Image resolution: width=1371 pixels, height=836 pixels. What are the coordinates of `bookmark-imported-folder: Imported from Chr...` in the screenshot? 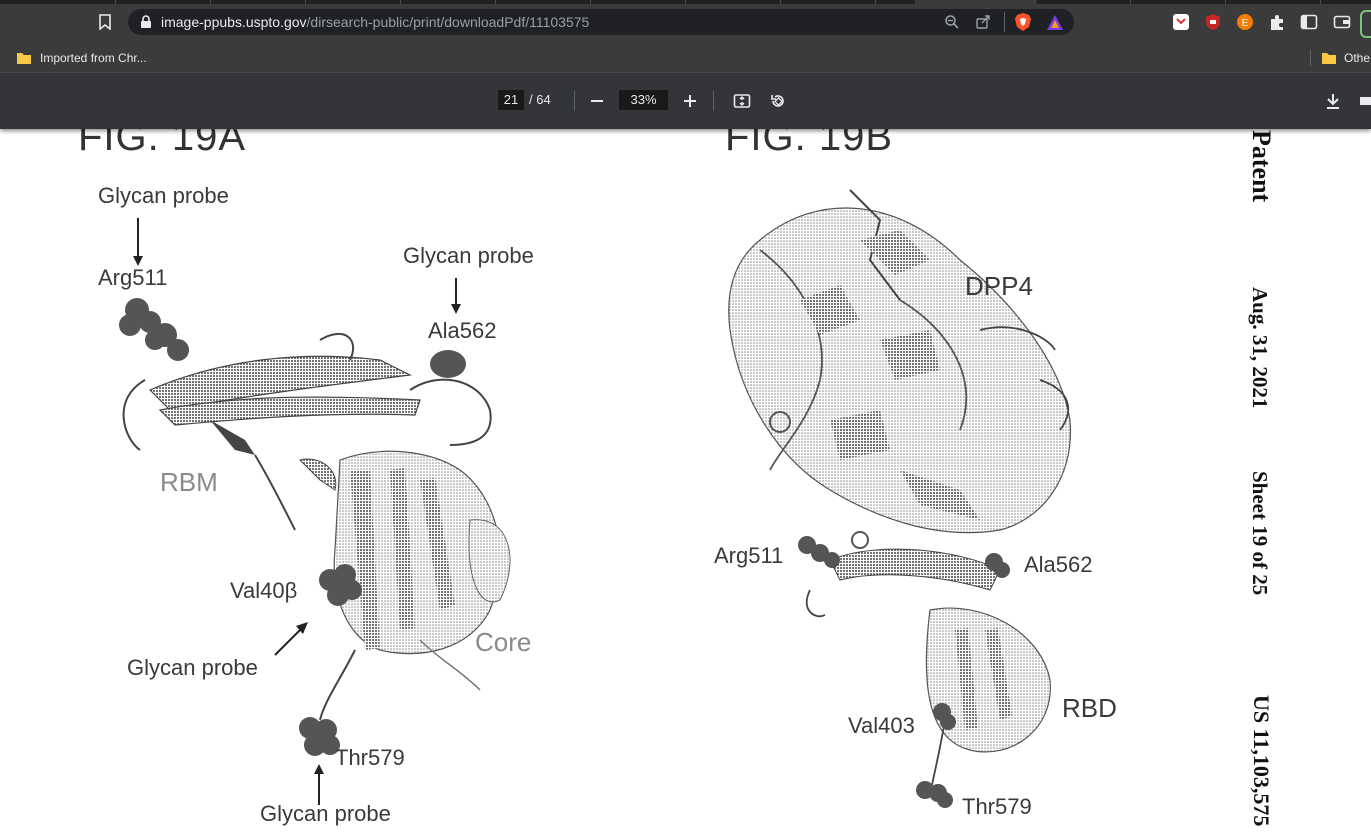 It's located at (93, 58).